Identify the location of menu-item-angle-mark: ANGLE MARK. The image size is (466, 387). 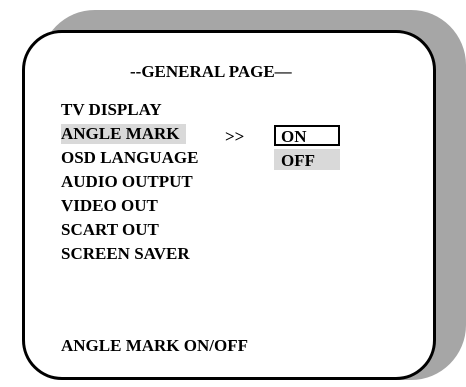
(123, 134).